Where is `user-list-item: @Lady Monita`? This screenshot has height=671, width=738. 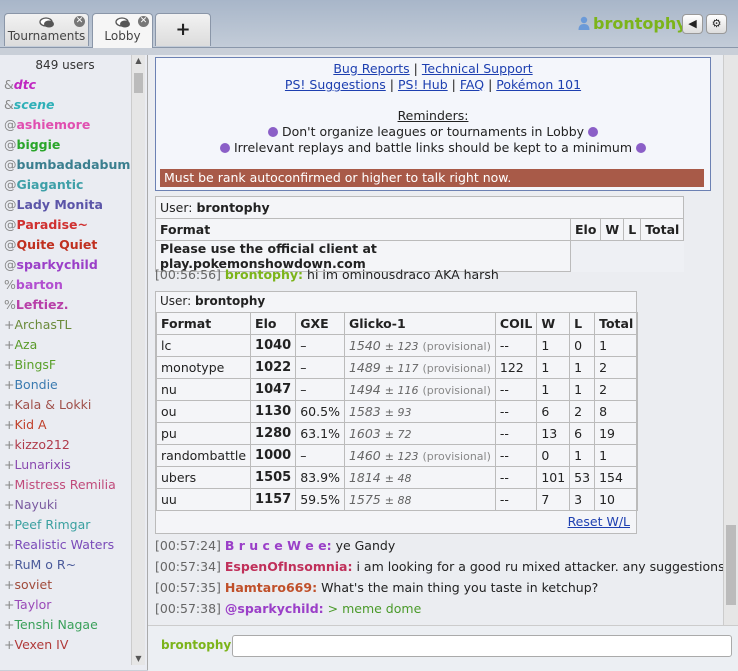
user-list-item: @Lady Monita is located at coordinates (63, 205).